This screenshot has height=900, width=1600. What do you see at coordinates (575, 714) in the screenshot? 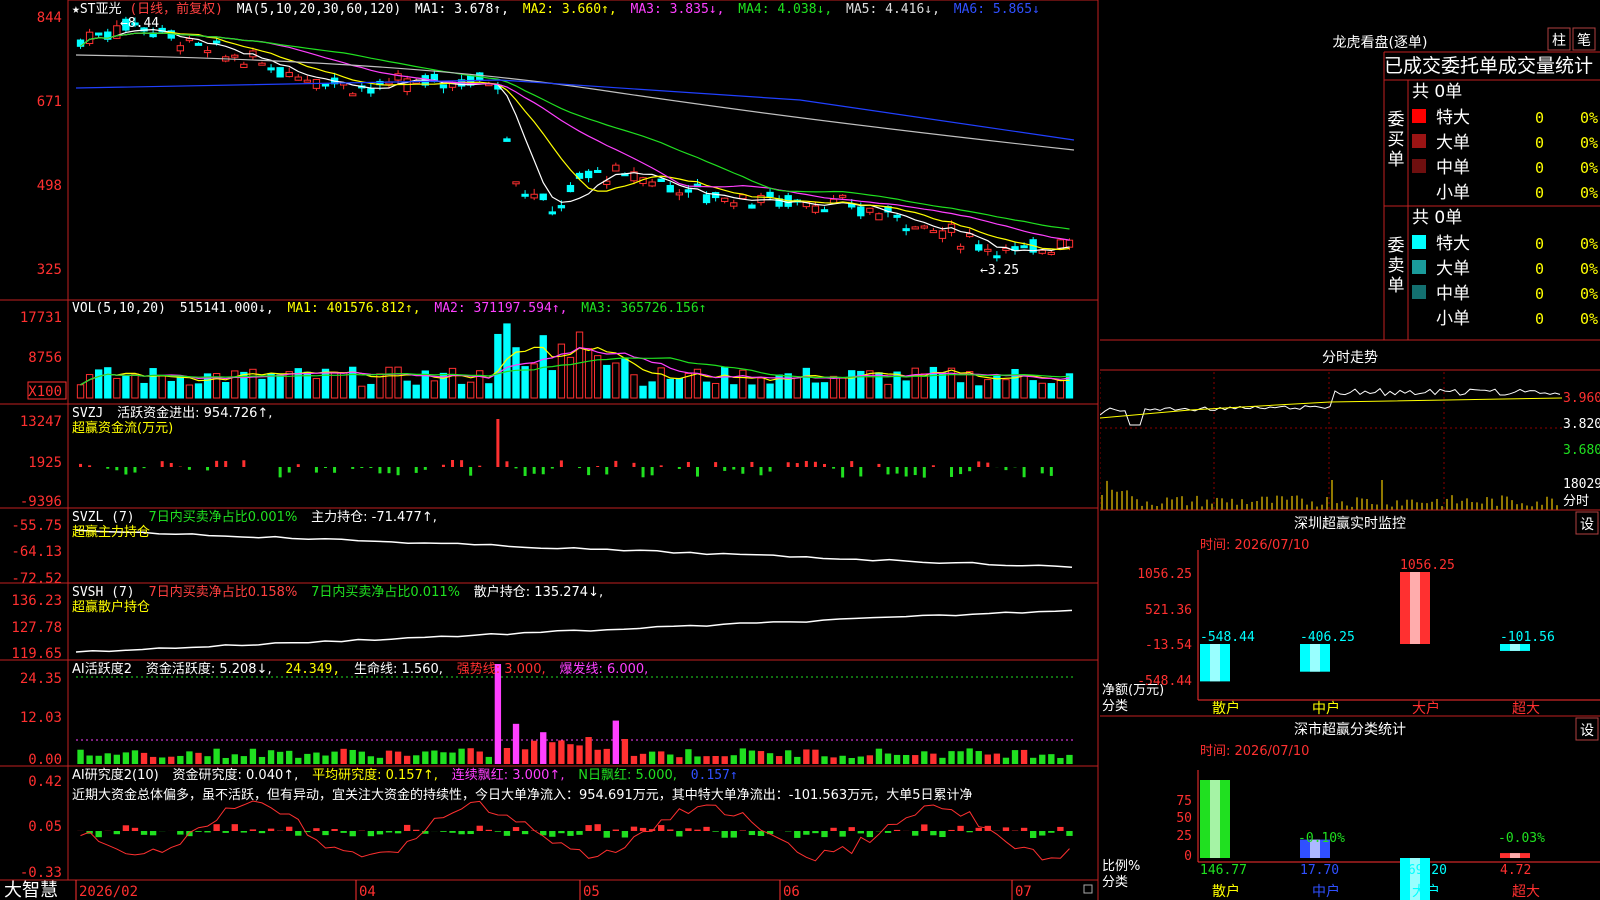
I see `ai-activity-panel` at bounding box center [575, 714].